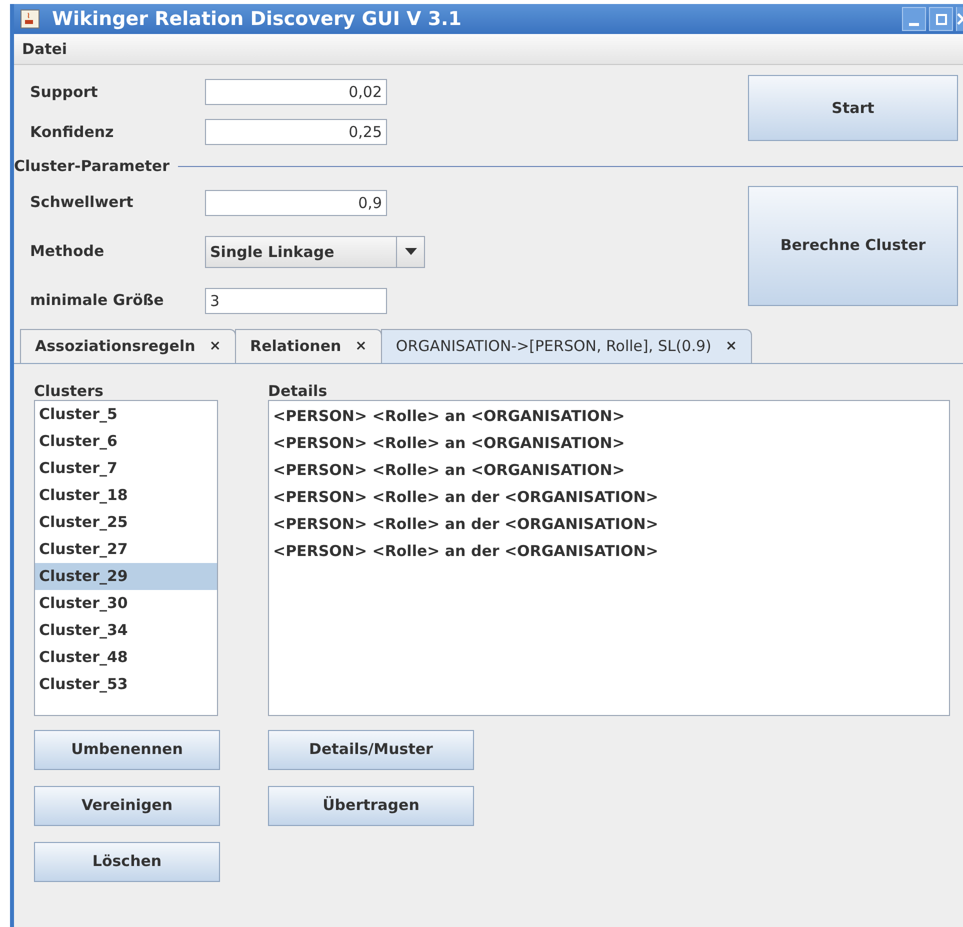  What do you see at coordinates (296, 203) in the screenshot?
I see `number-field: 0,9` at bounding box center [296, 203].